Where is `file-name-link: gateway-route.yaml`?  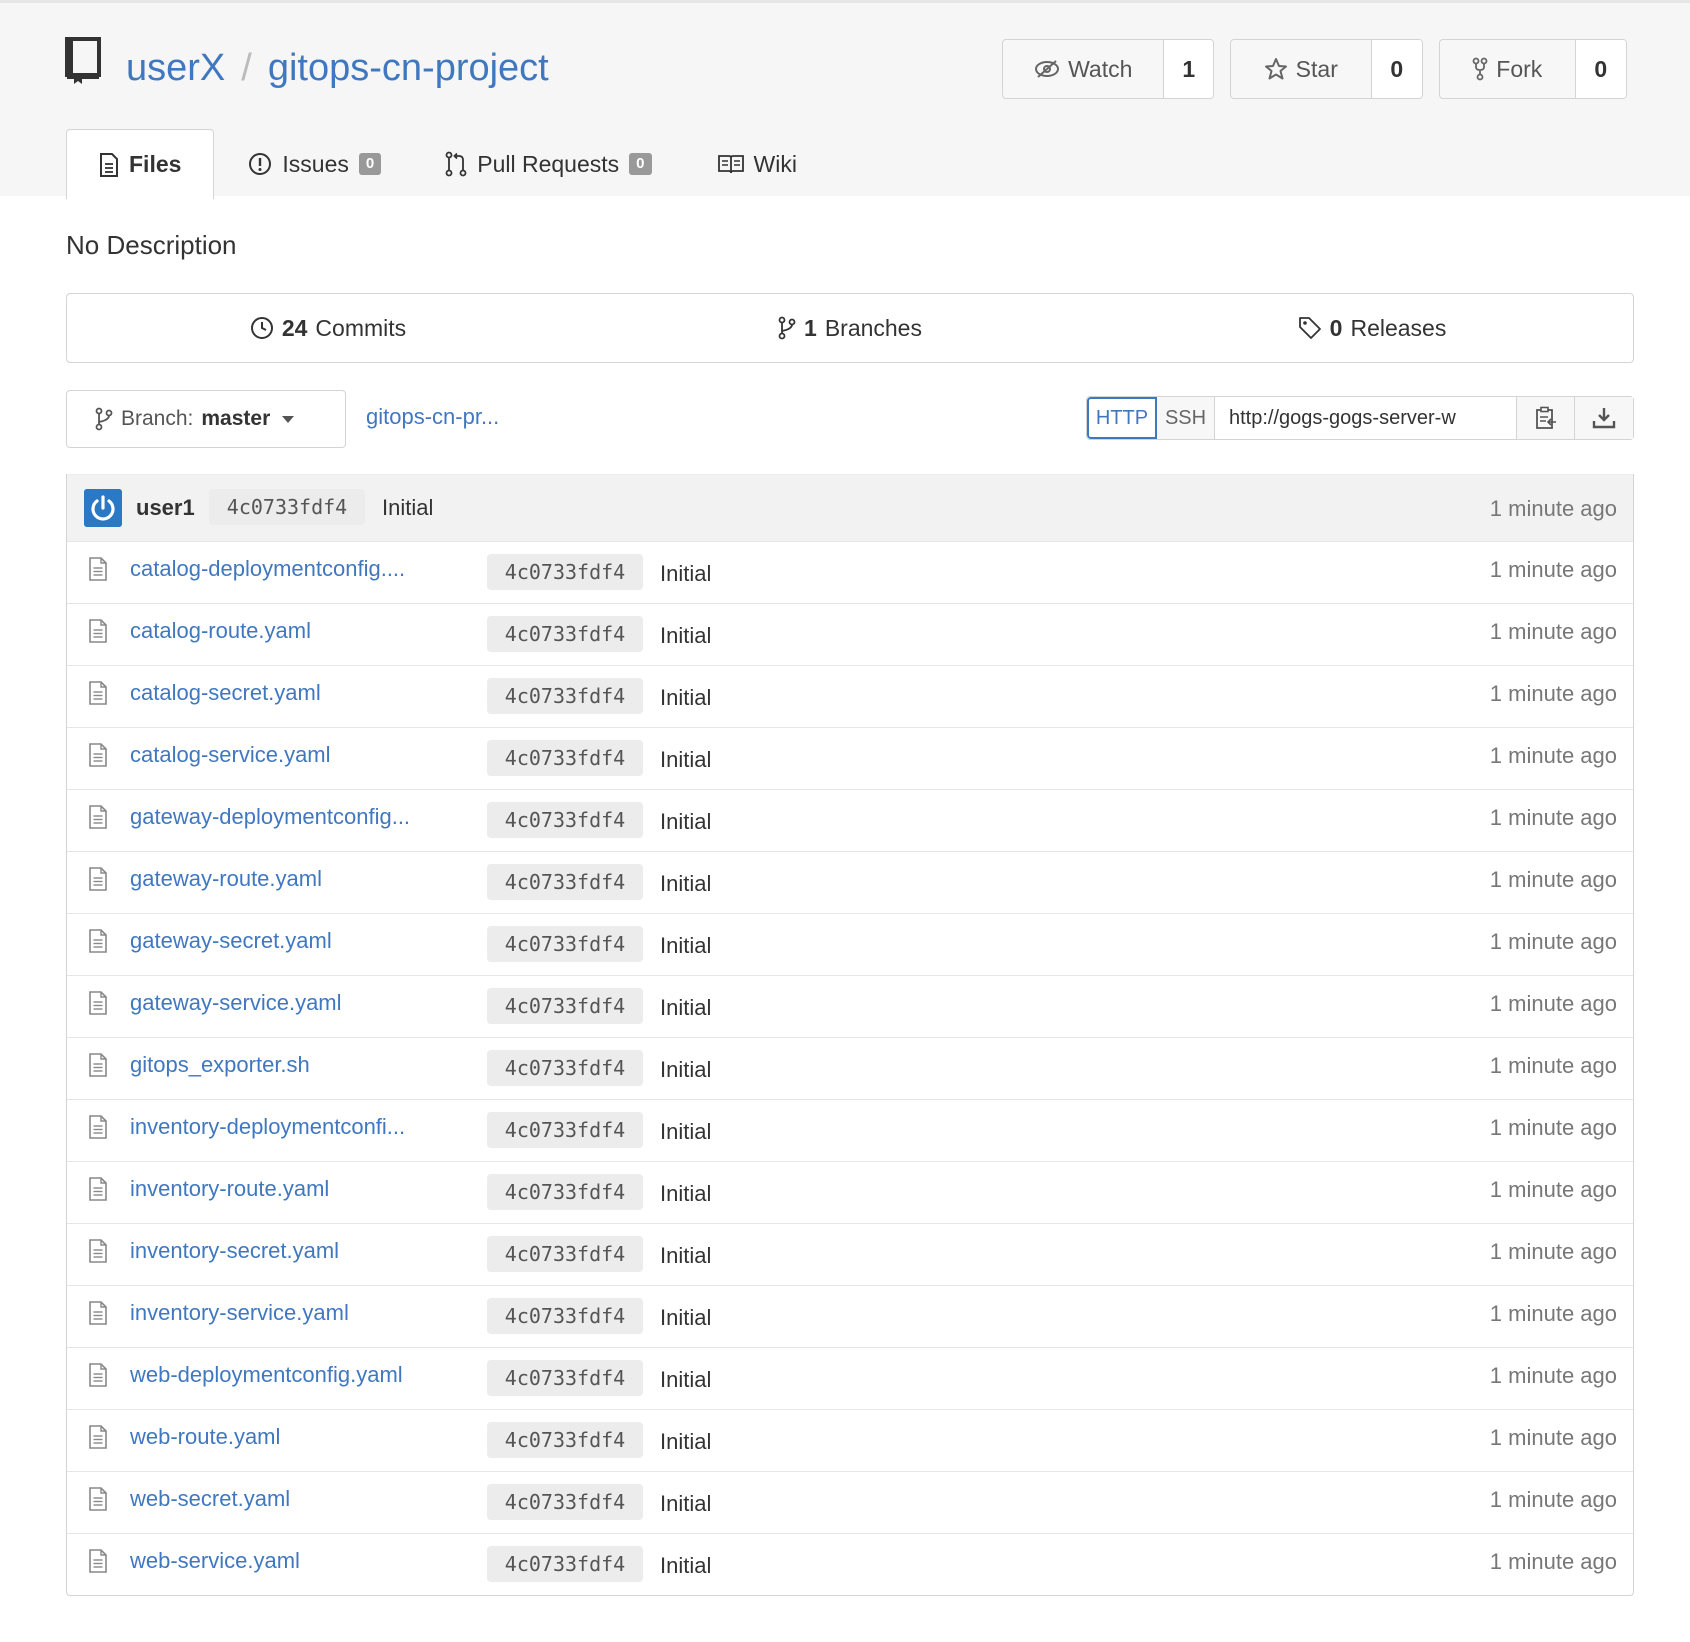
file-name-link: gateway-route.yaml is located at coordinates (290, 879).